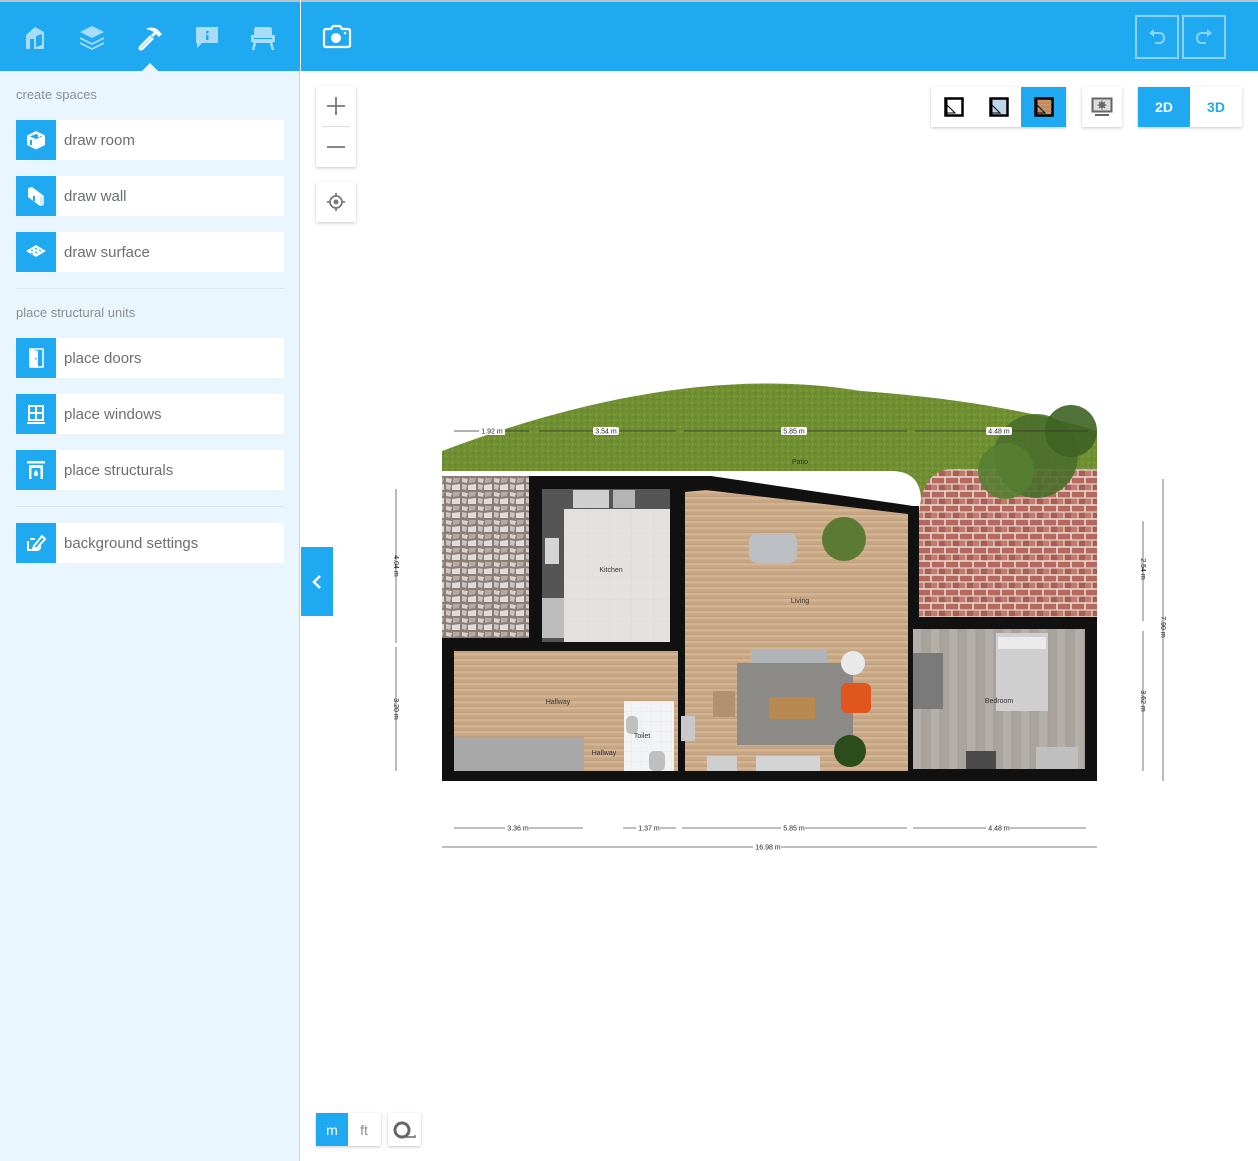 This screenshot has width=1258, height=1161. Describe the element at coordinates (558, 702) in the screenshot. I see `room-label-hallway: Hallway` at that location.